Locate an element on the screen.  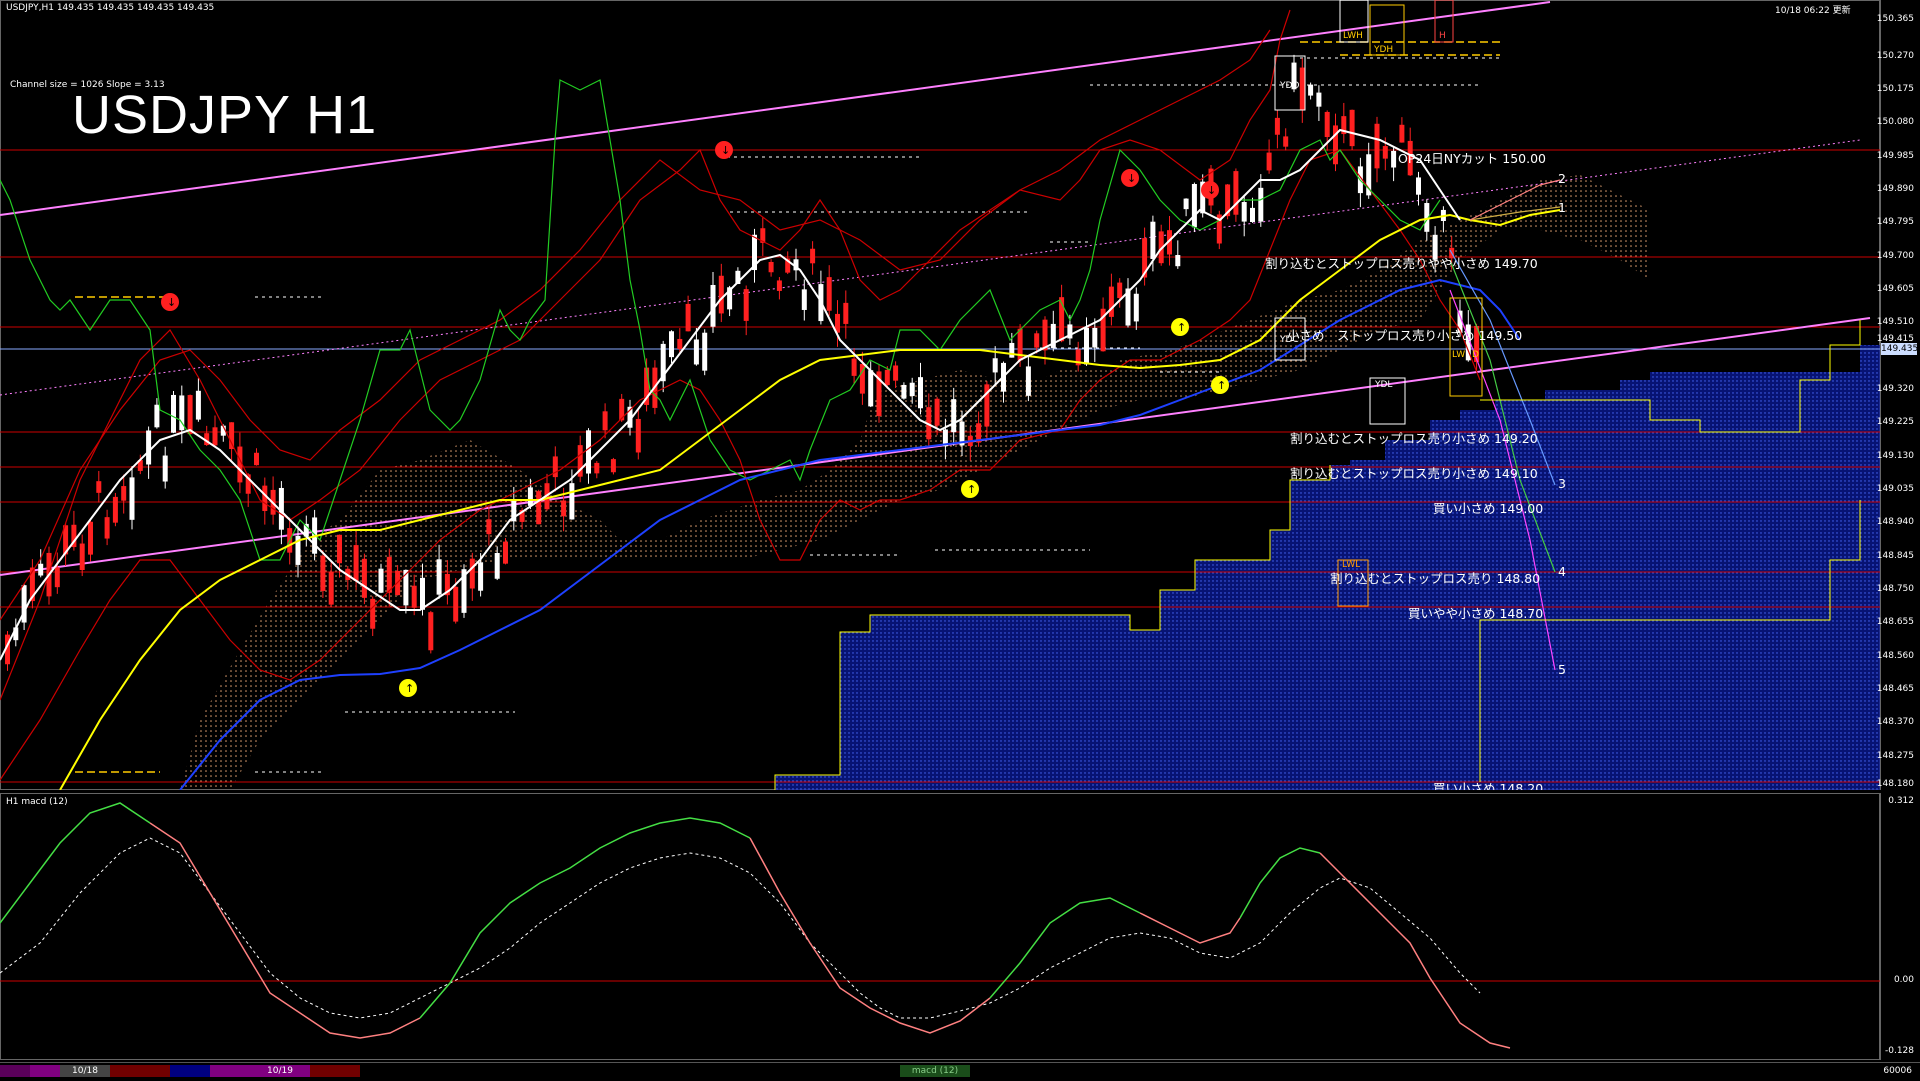
macd-tick: 0.312 is located at coordinates (1901, 801).